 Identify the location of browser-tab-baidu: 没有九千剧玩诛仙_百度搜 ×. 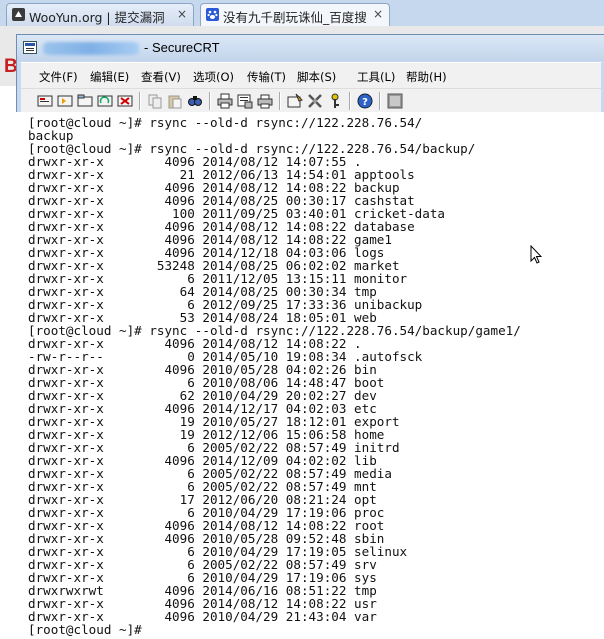
(295, 14).